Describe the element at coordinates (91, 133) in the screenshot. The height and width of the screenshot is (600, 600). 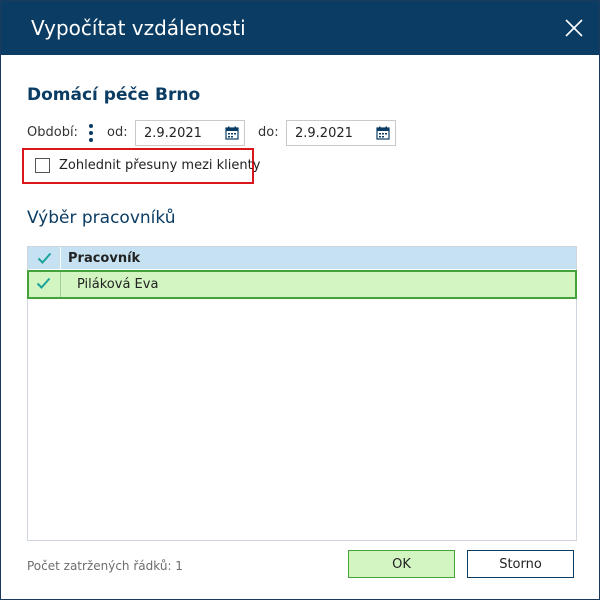
I see `kebab-menu-icon` at that location.